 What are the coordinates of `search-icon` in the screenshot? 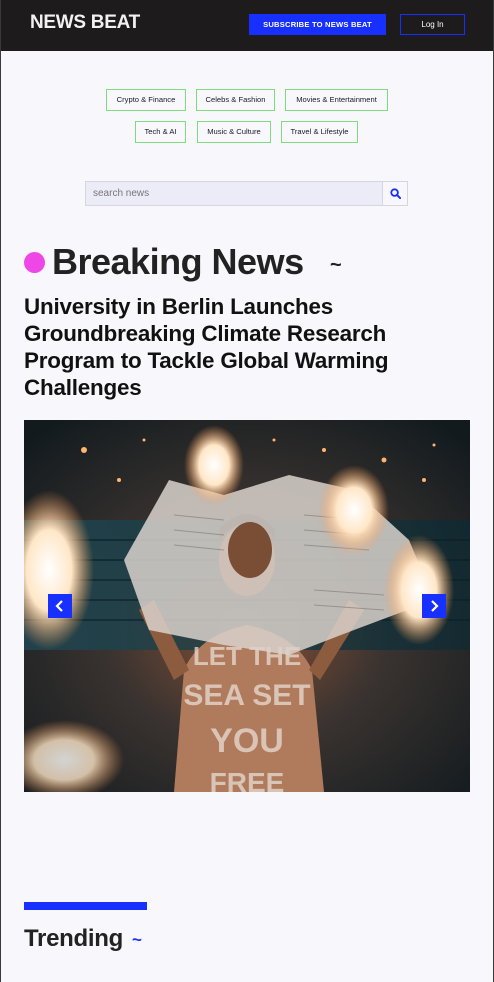 It's located at (395, 193).